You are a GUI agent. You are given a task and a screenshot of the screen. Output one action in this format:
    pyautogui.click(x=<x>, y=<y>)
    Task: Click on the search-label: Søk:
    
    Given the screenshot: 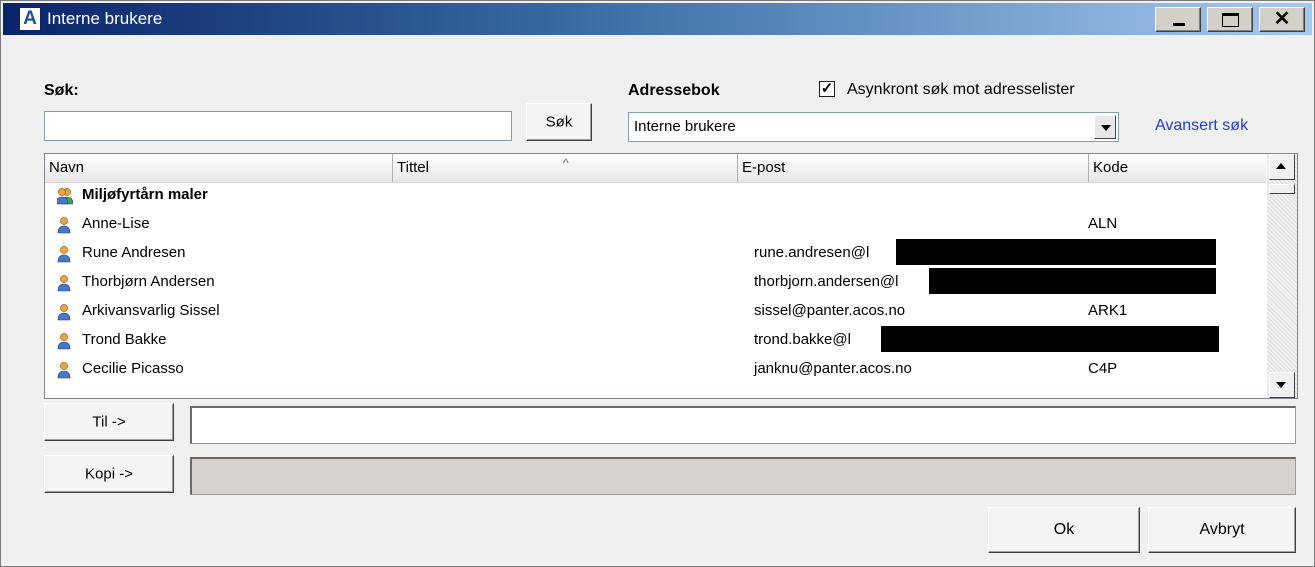 What is the action you would take?
    pyautogui.click(x=61, y=90)
    